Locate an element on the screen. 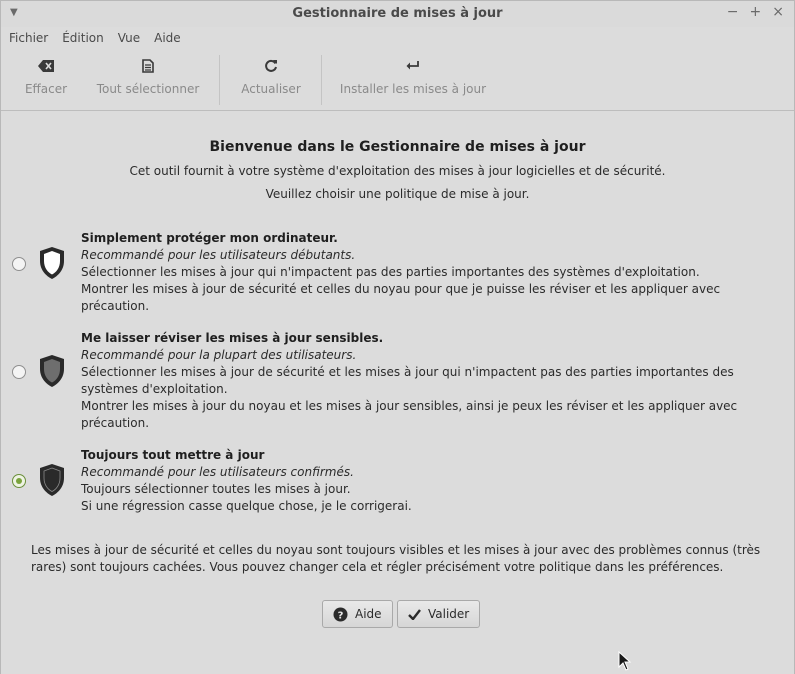  close-icon: × is located at coordinates (778, 12).